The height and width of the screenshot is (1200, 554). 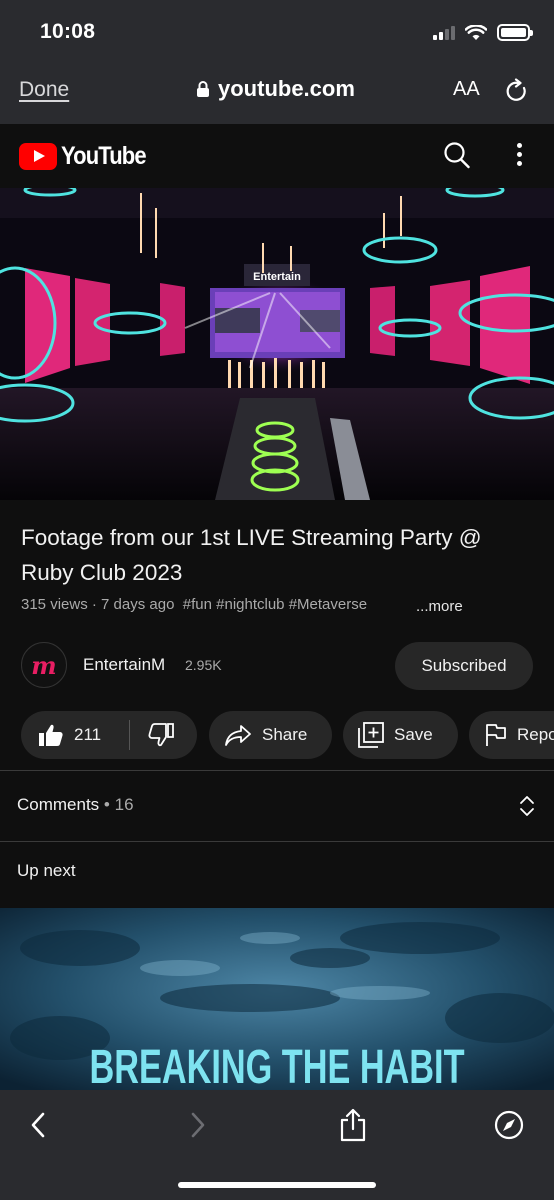 I want to click on expand-chevrons-icon, so click(x=527, y=808).